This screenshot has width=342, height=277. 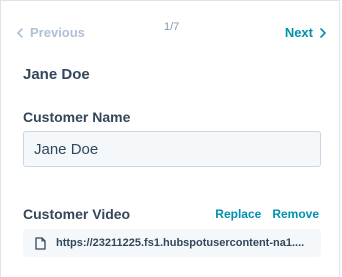 I want to click on next-button: Next, so click(x=306, y=32).